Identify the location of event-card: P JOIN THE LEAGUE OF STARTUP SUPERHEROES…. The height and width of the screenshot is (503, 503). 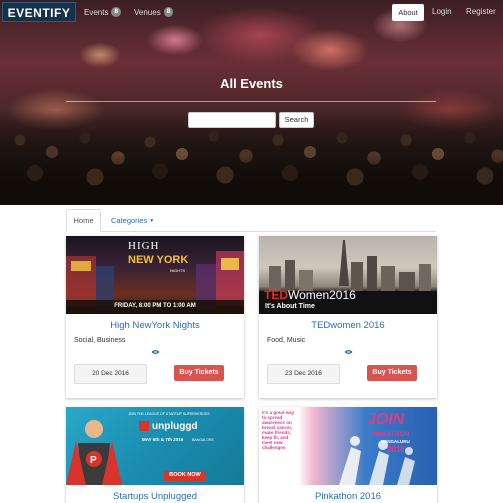
(155, 455).